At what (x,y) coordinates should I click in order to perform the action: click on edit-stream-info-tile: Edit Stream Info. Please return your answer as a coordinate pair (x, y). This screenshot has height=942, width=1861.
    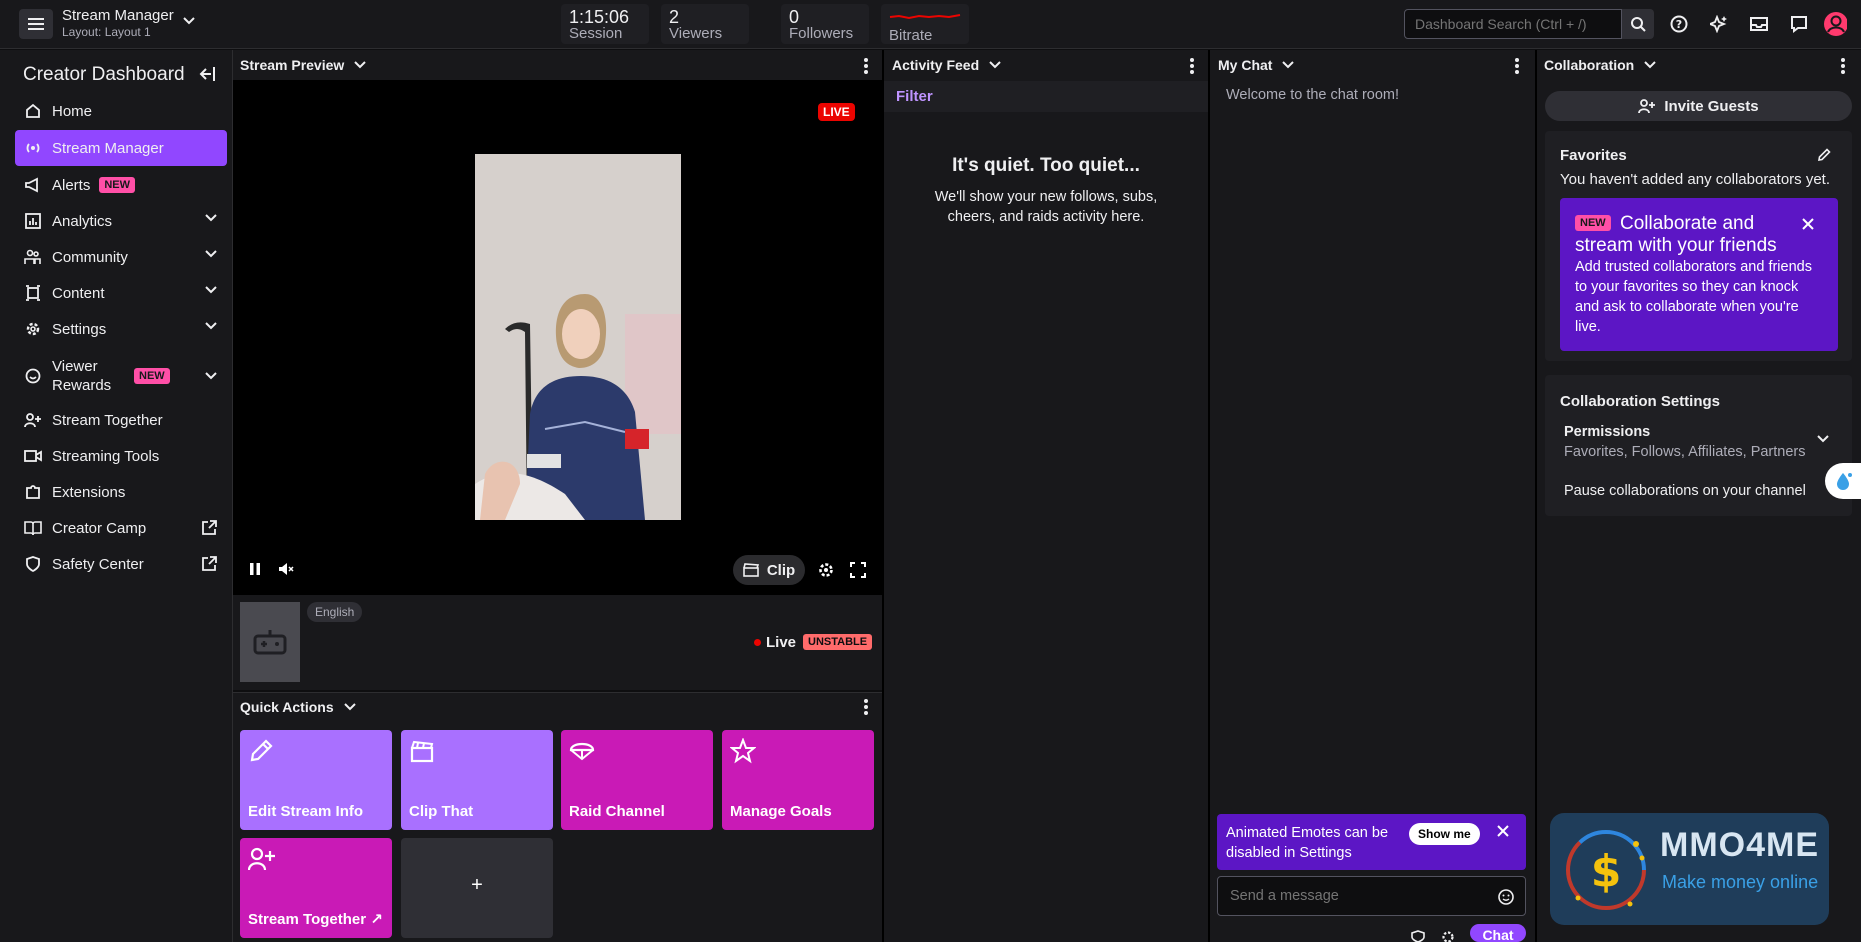
    Looking at the image, I should click on (316, 780).